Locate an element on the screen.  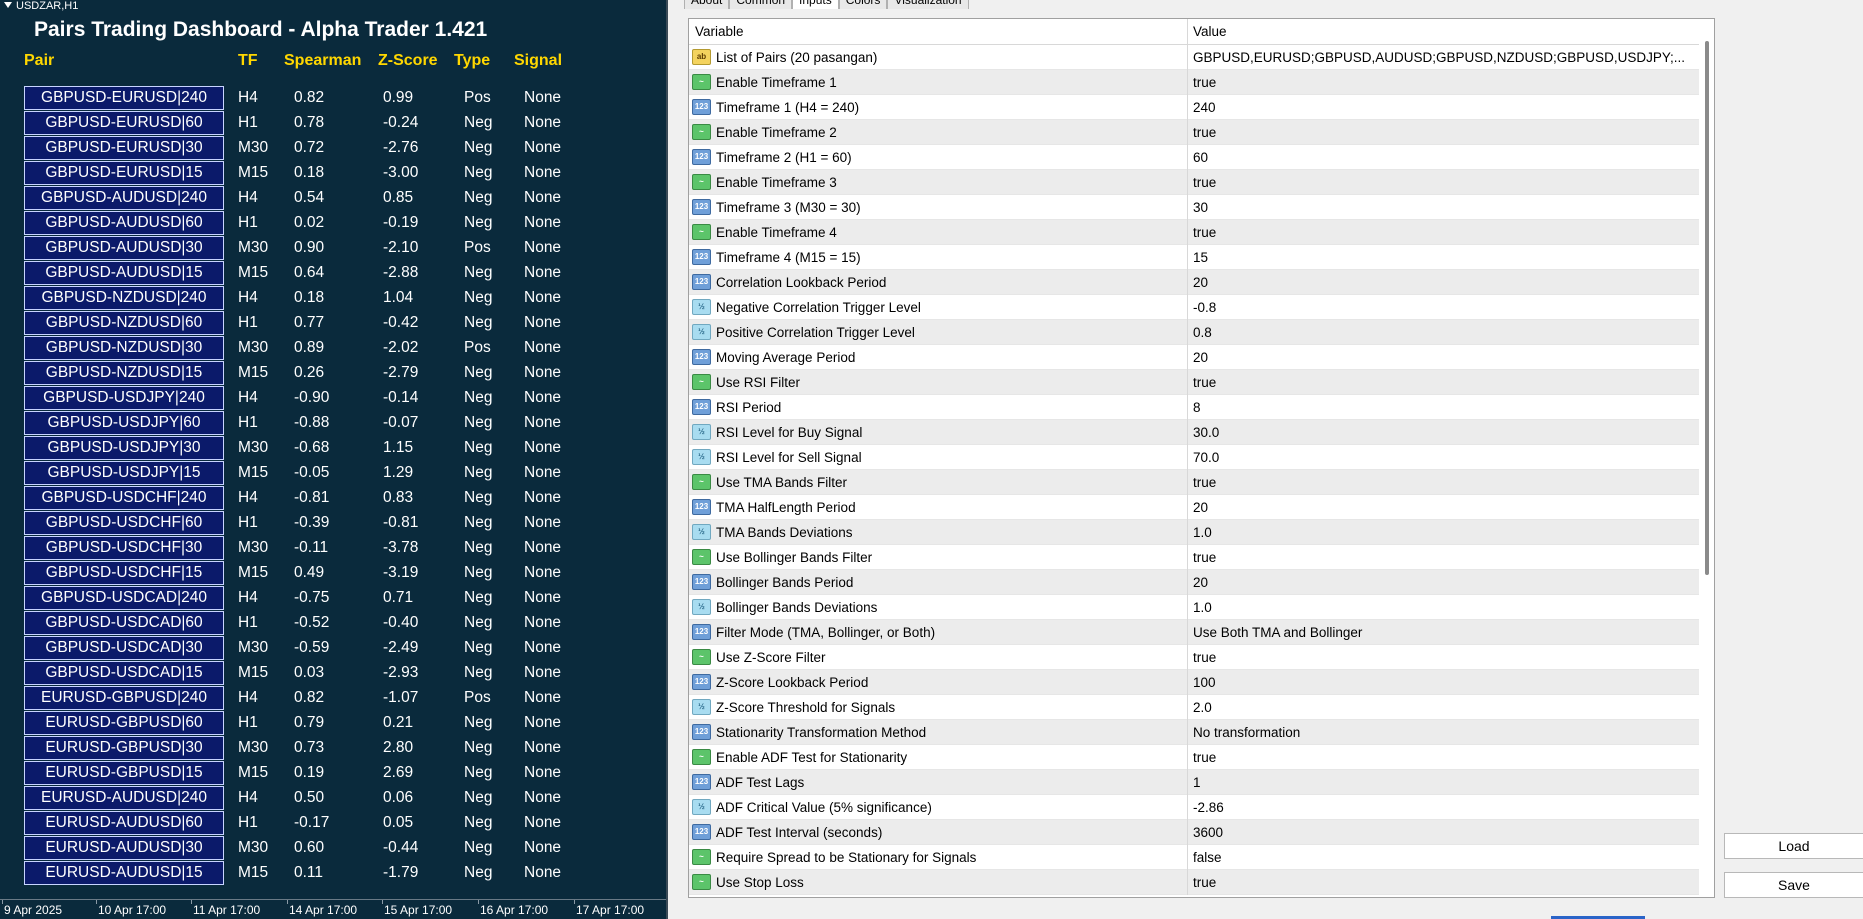
pair-button: GBPUSD-USDCHF|240 is located at coordinates (124, 498).